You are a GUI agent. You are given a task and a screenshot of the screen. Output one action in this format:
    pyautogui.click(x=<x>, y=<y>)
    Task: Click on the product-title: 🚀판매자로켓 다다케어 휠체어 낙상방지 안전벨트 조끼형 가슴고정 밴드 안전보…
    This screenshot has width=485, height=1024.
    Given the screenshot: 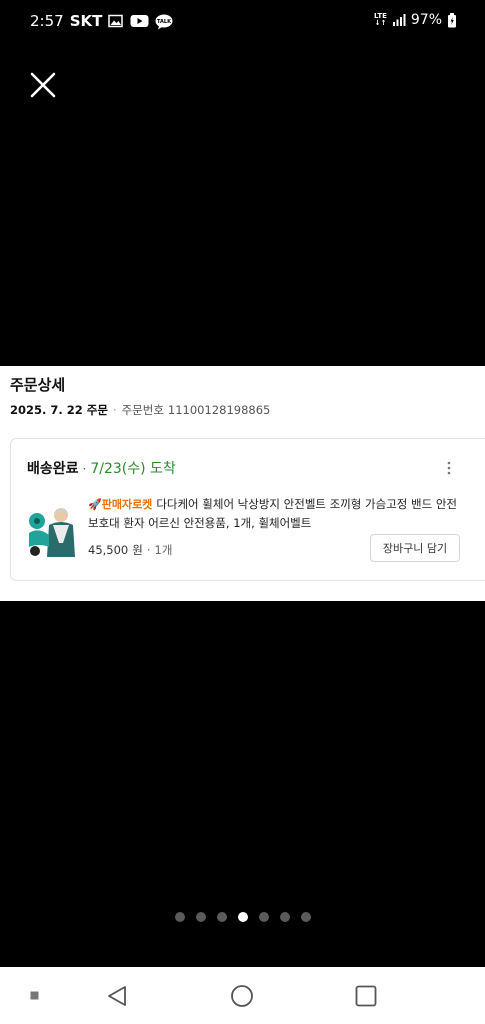 What is the action you would take?
    pyautogui.click(x=273, y=513)
    